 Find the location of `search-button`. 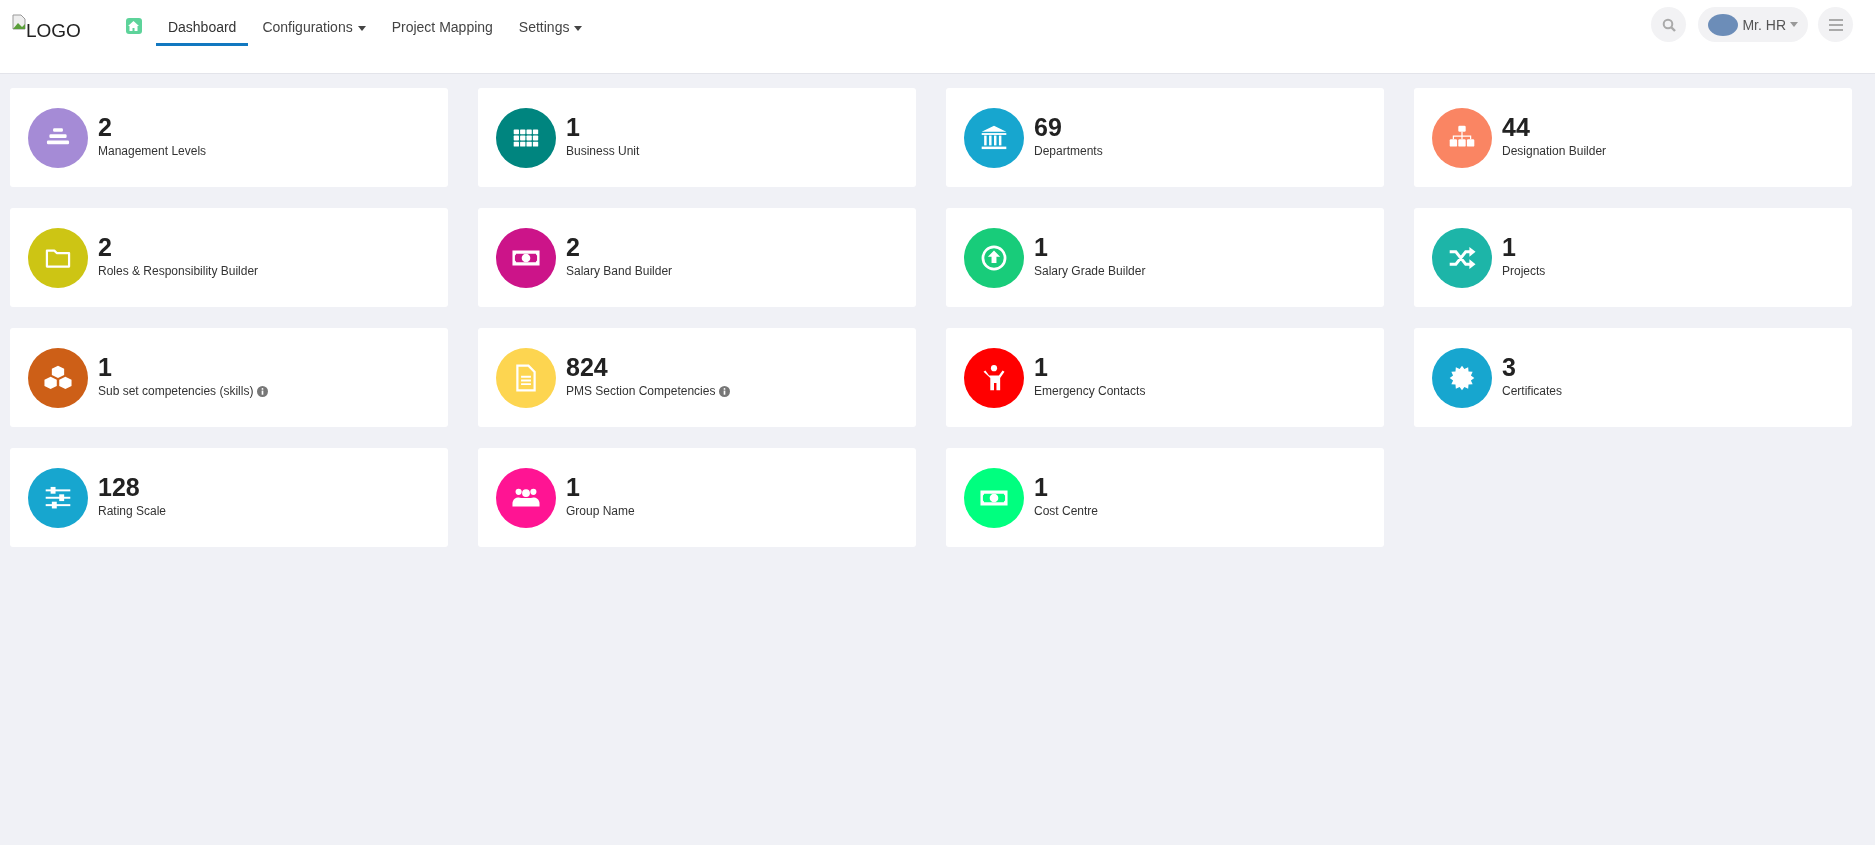

search-button is located at coordinates (1669, 24).